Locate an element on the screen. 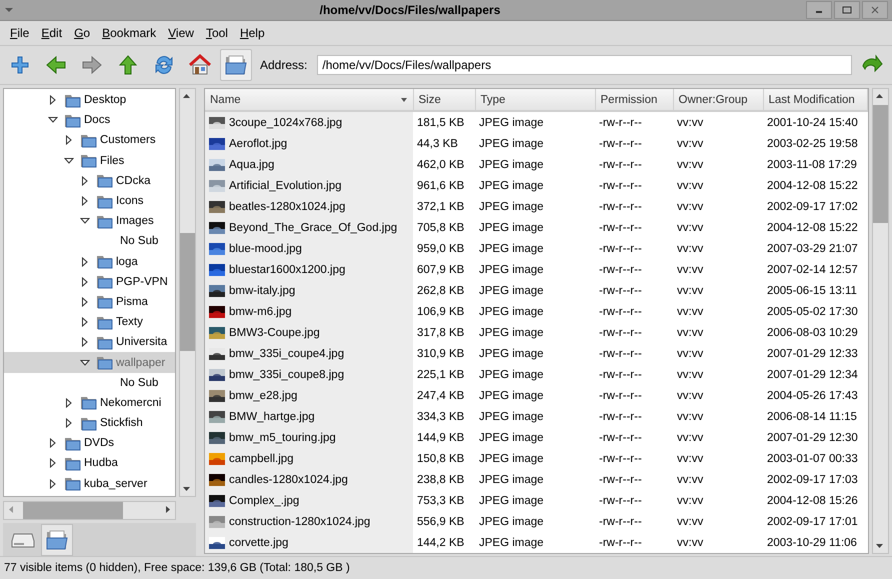  tree-horizontal-scrollbar is located at coordinates (89, 510).